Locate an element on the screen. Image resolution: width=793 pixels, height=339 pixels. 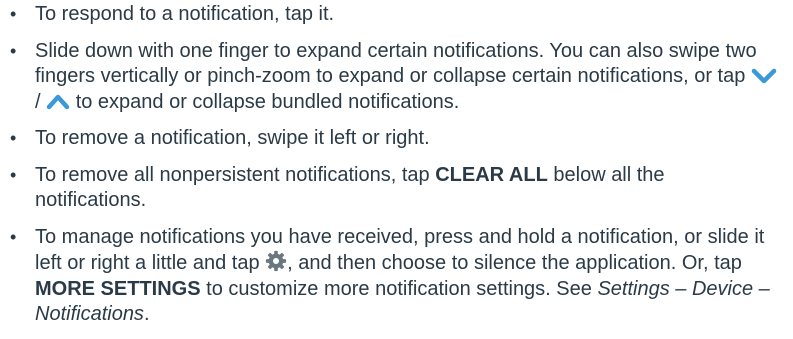
clear-all-label: CLEAR ALL is located at coordinates (491, 174).